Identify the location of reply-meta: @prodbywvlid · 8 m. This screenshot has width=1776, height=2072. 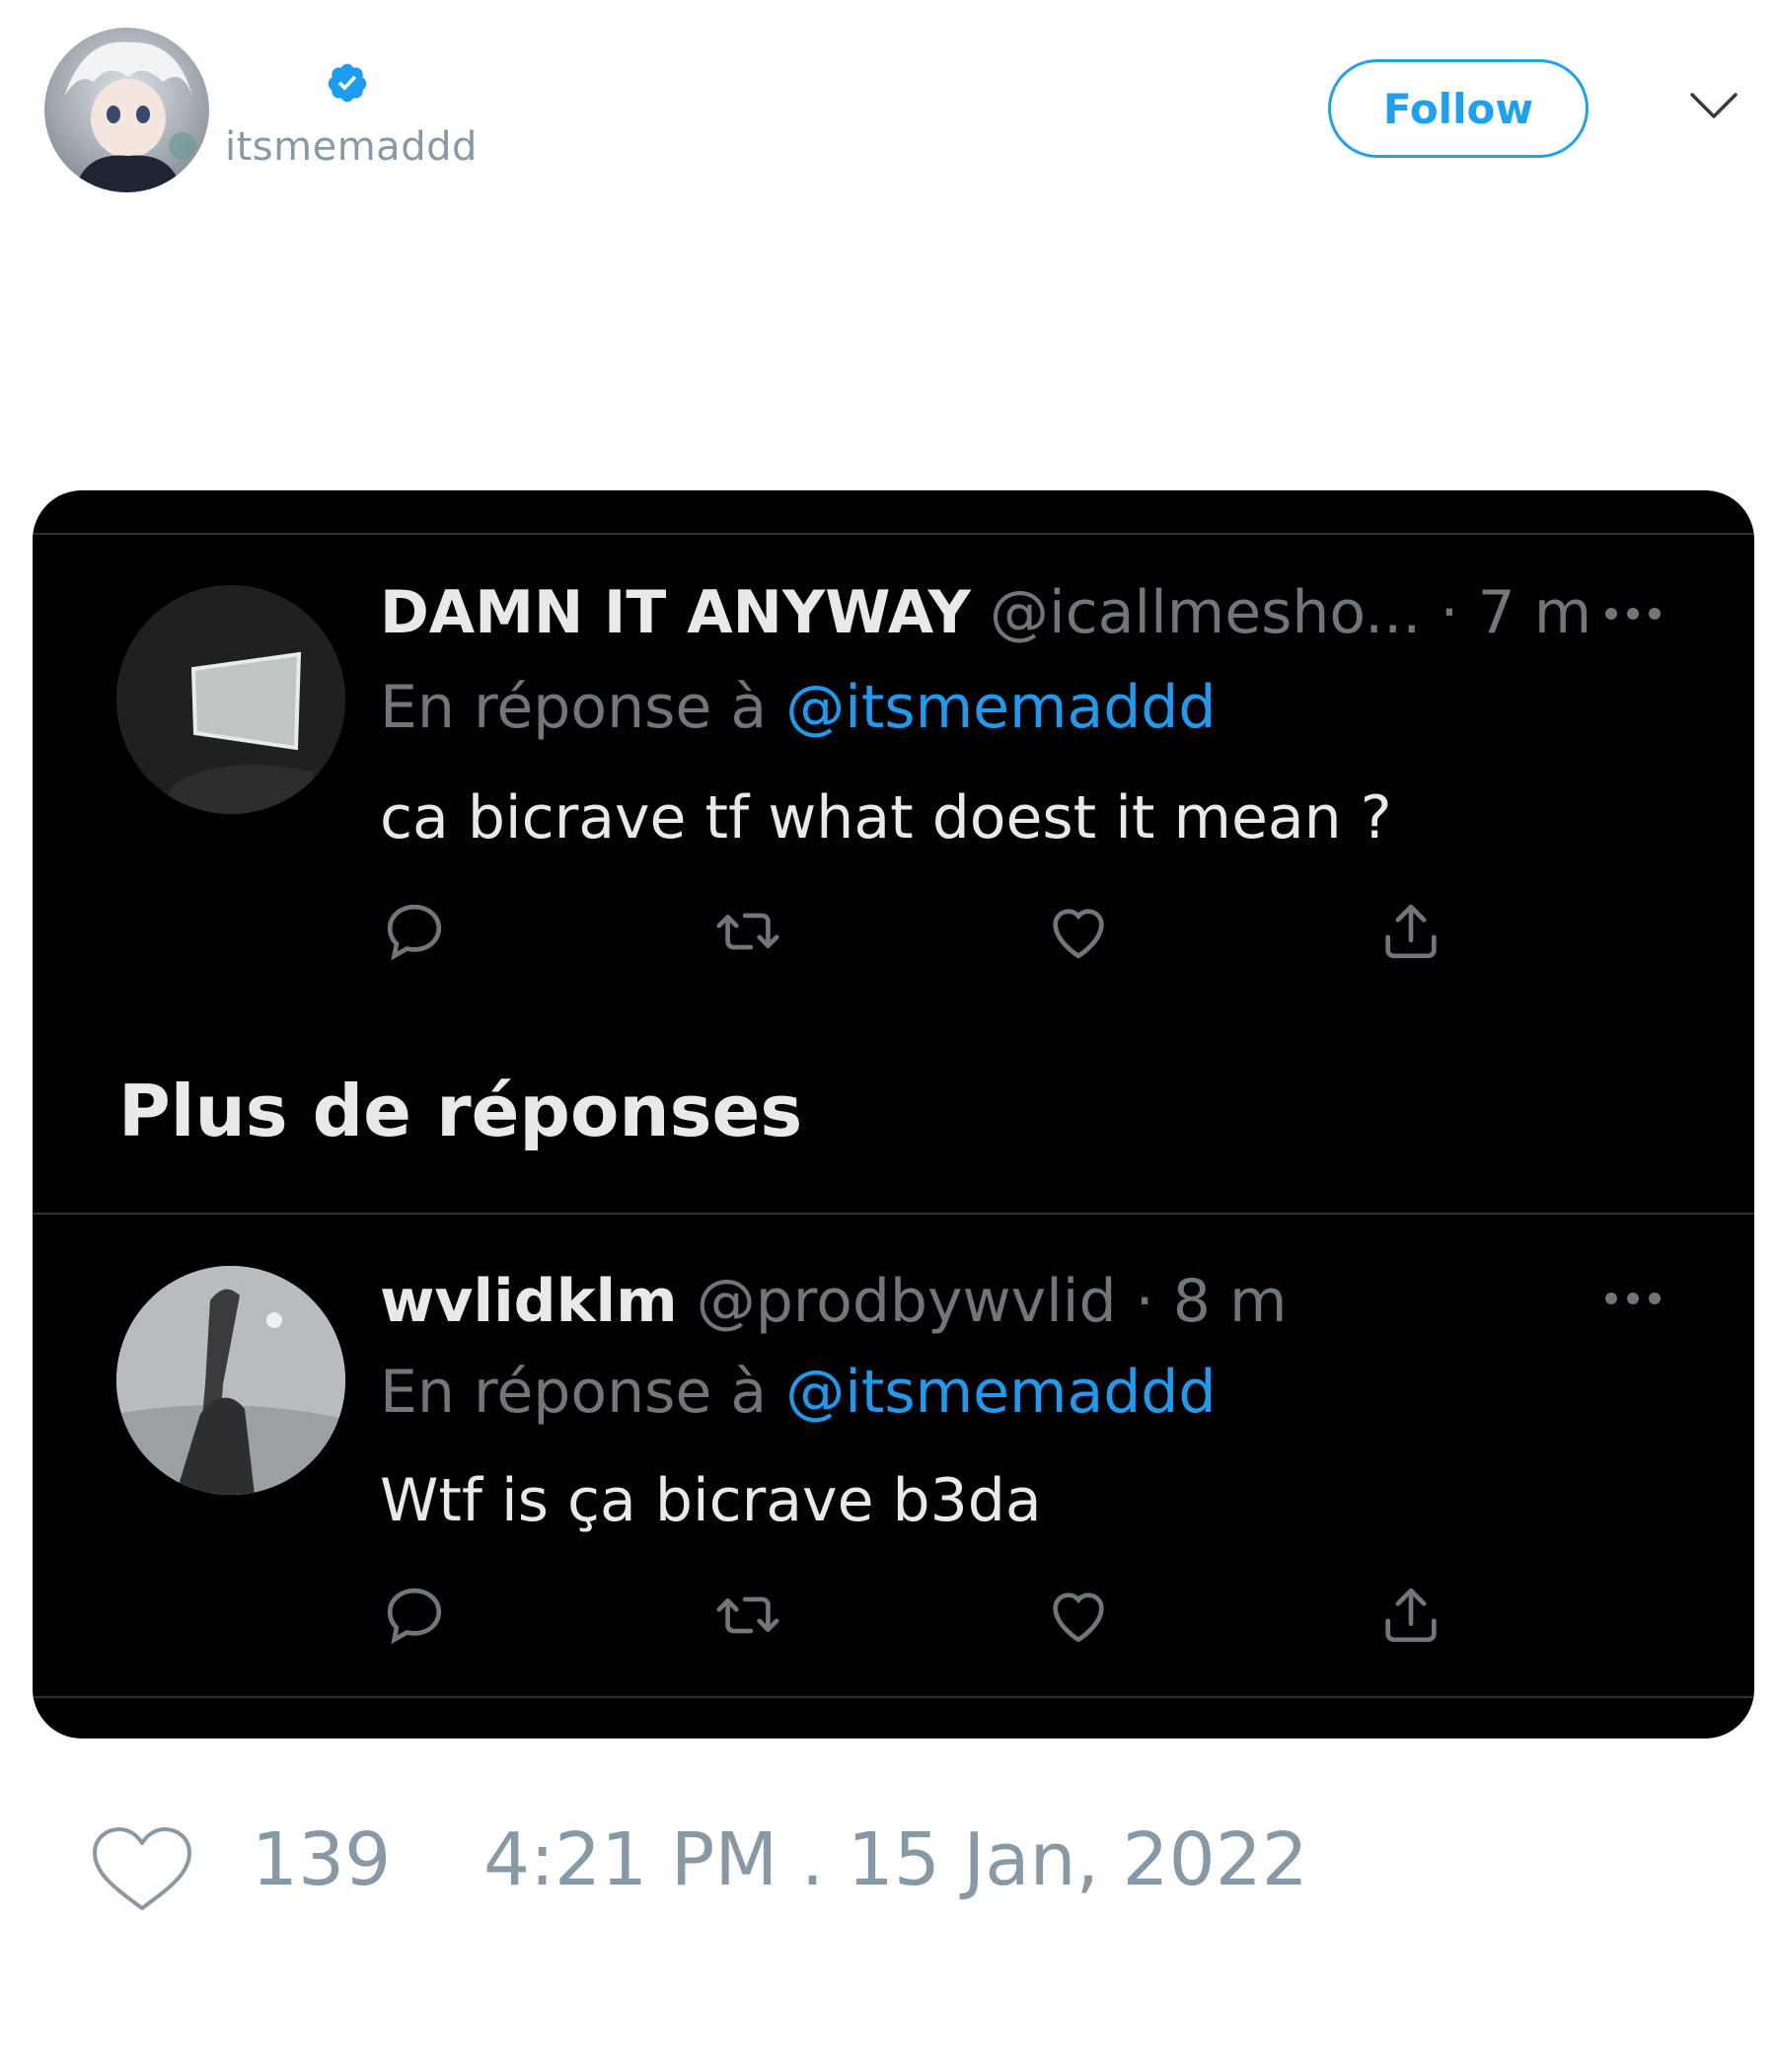
(992, 1302).